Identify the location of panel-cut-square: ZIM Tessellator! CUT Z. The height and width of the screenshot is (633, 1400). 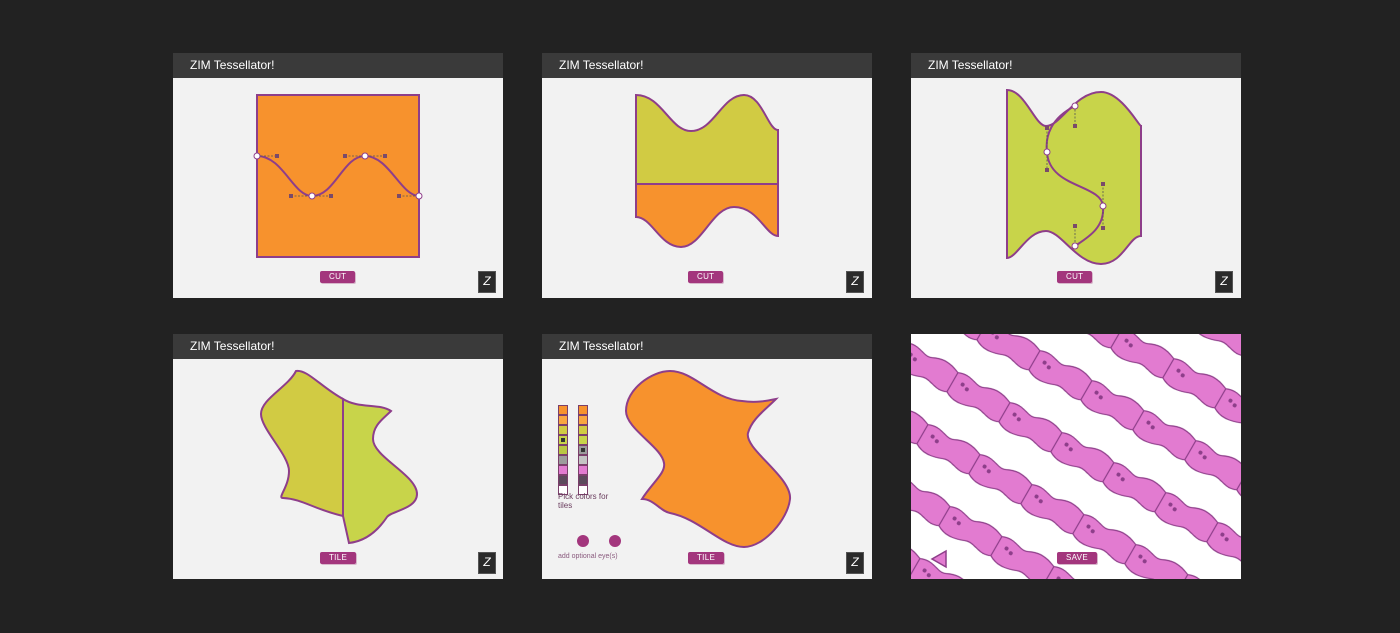
(338, 175).